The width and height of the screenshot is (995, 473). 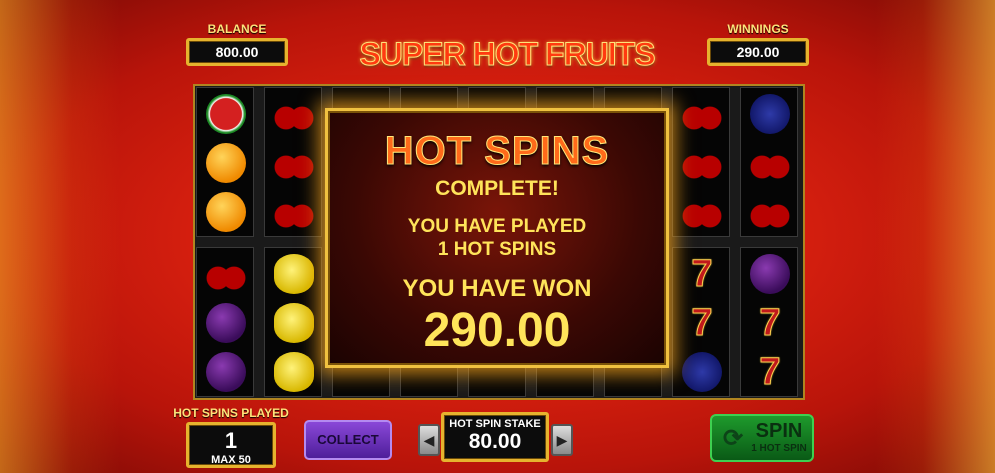 What do you see at coordinates (733, 438) in the screenshot?
I see `spin-arrows-icon: ⟳` at bounding box center [733, 438].